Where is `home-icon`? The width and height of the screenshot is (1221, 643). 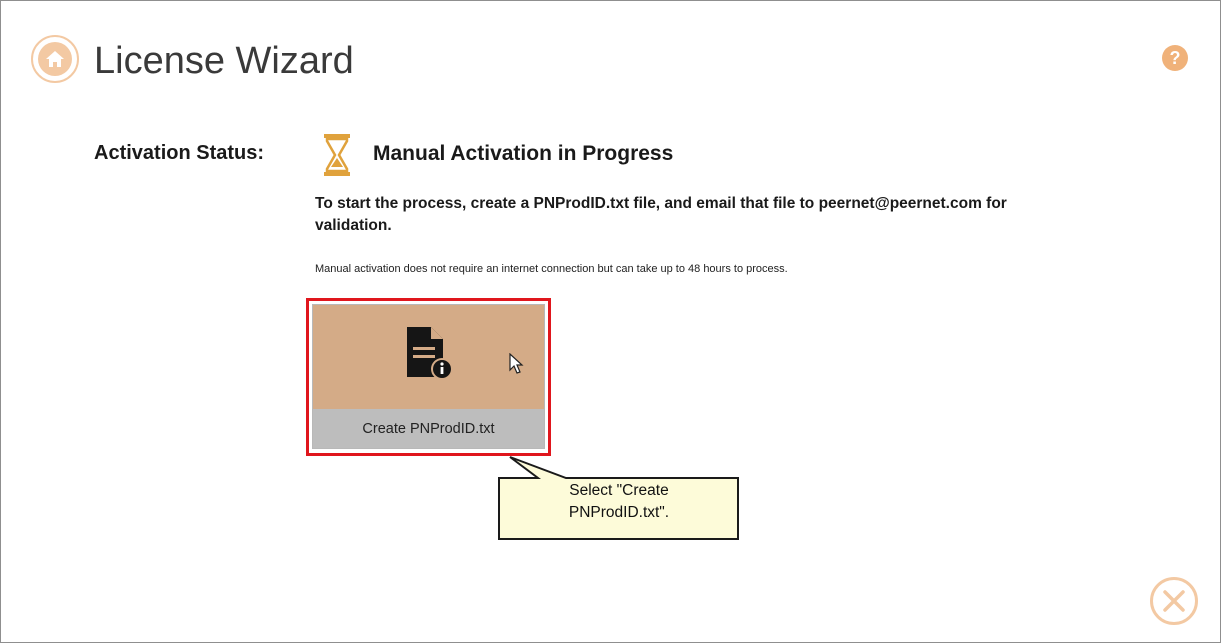 home-icon is located at coordinates (55, 59).